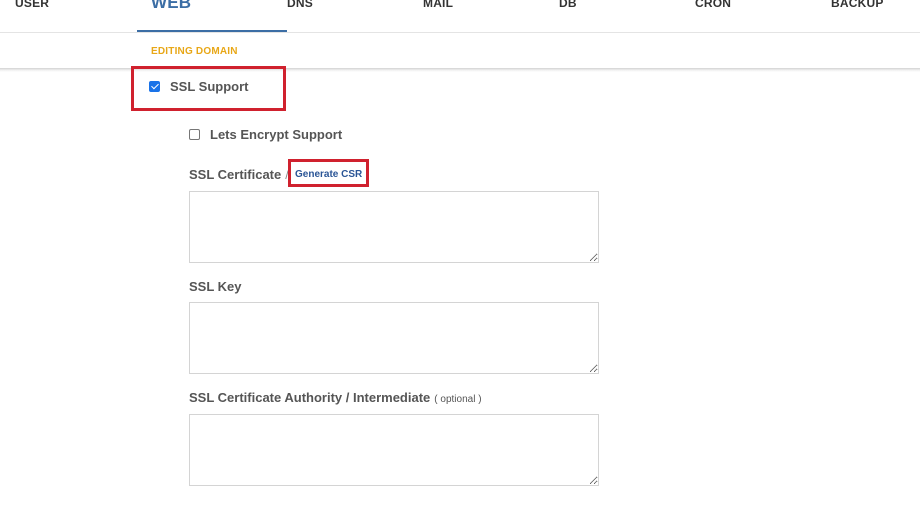 This screenshot has width=920, height=518. Describe the element at coordinates (276, 134) in the screenshot. I see `lets-encrypt-label: Lets Encrypt Support` at that location.